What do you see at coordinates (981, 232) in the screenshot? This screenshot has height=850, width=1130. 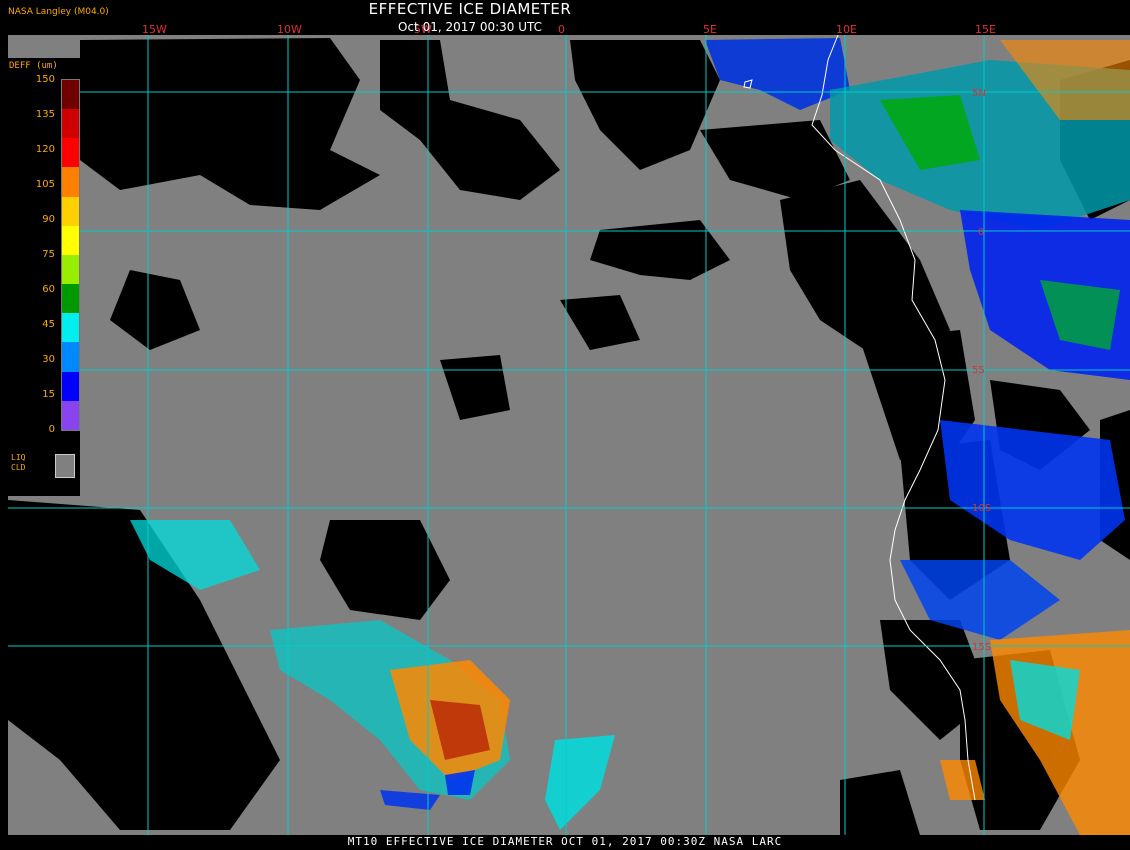 I see `lat-label: 0` at bounding box center [981, 232].